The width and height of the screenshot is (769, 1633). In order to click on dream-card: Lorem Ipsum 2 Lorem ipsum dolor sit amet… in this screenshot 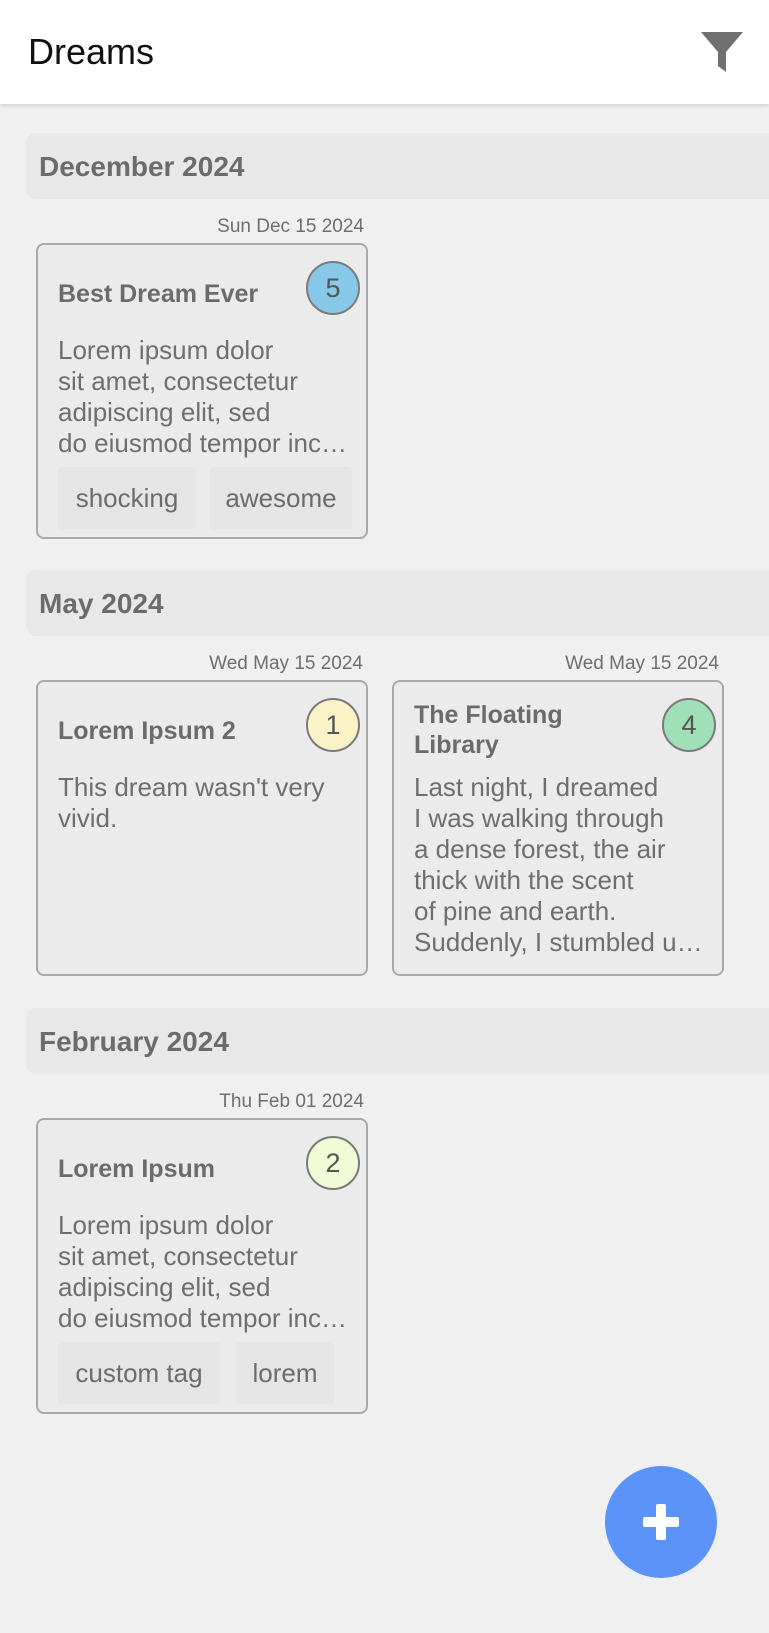, I will do `click(202, 1266)`.